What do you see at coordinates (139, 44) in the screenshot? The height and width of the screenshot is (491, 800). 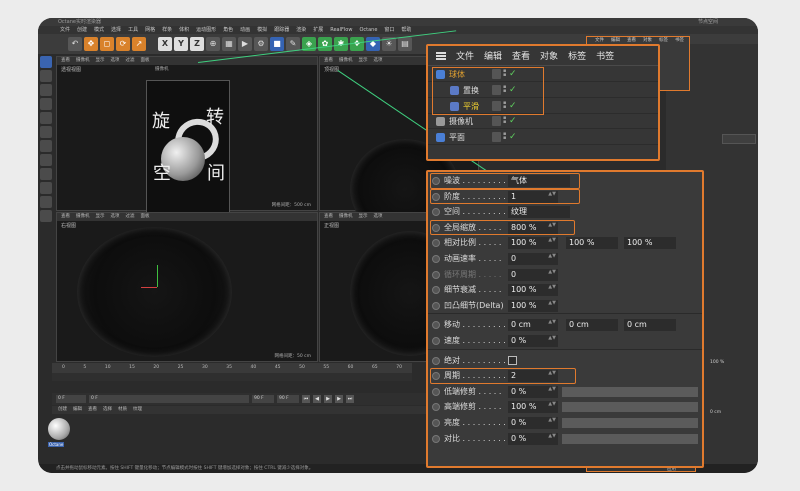 I see `select-icon: ↗` at bounding box center [139, 44].